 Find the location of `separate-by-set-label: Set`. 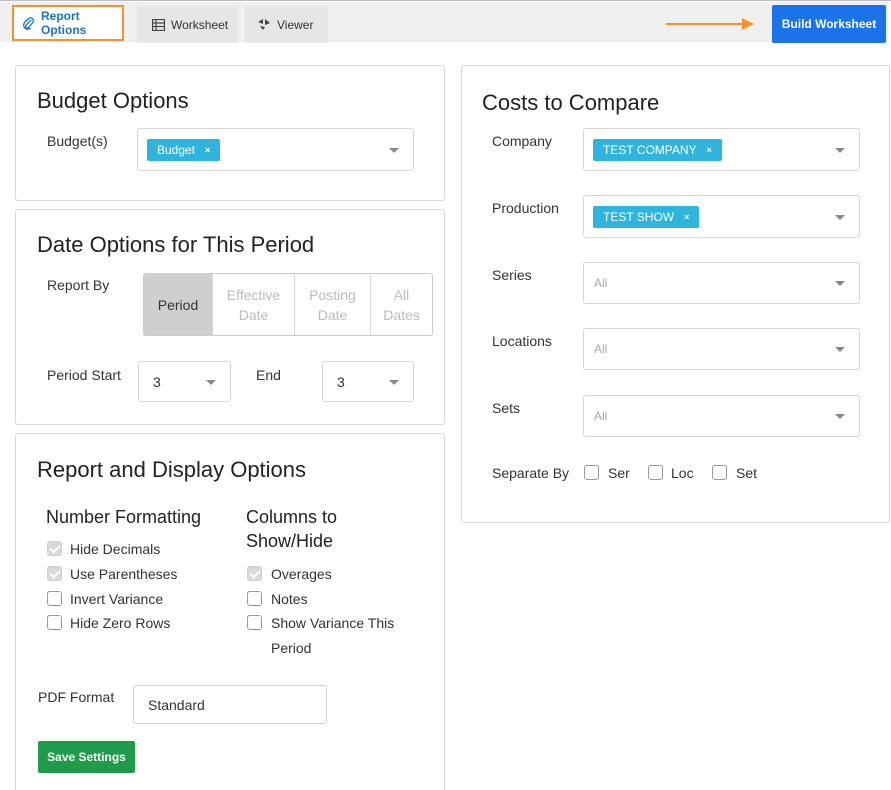

separate-by-set-label: Set is located at coordinates (747, 473).